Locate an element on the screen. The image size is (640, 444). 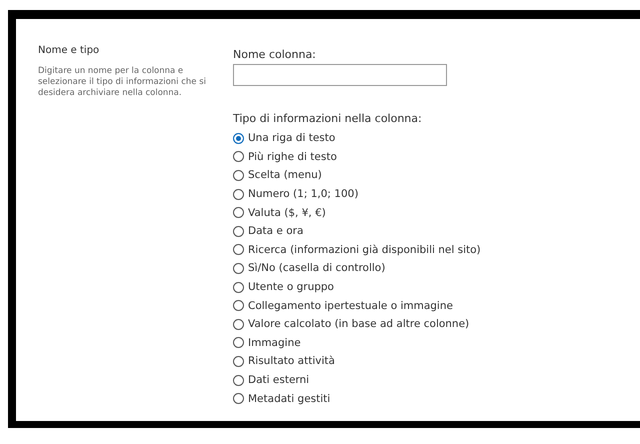
option-label: Utente o gruppo is located at coordinates (291, 287).